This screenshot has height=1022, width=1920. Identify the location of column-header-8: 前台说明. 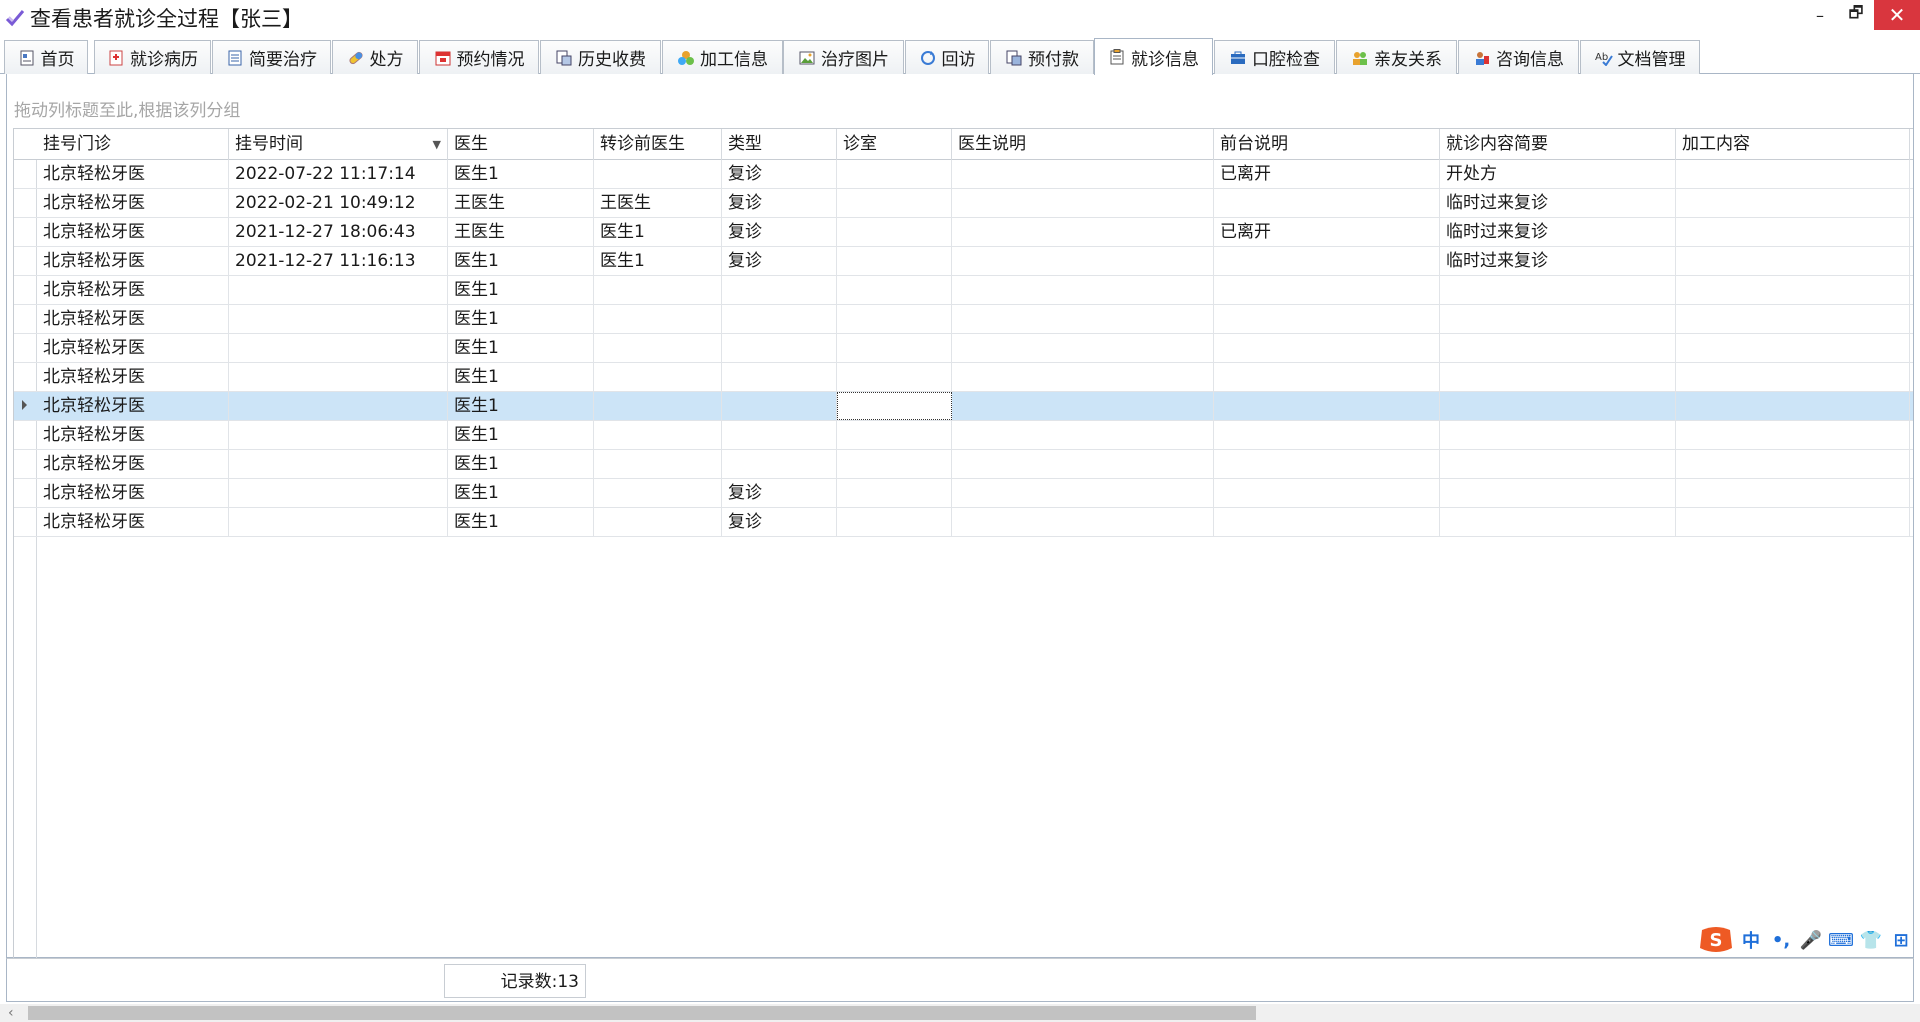
(1327, 144).